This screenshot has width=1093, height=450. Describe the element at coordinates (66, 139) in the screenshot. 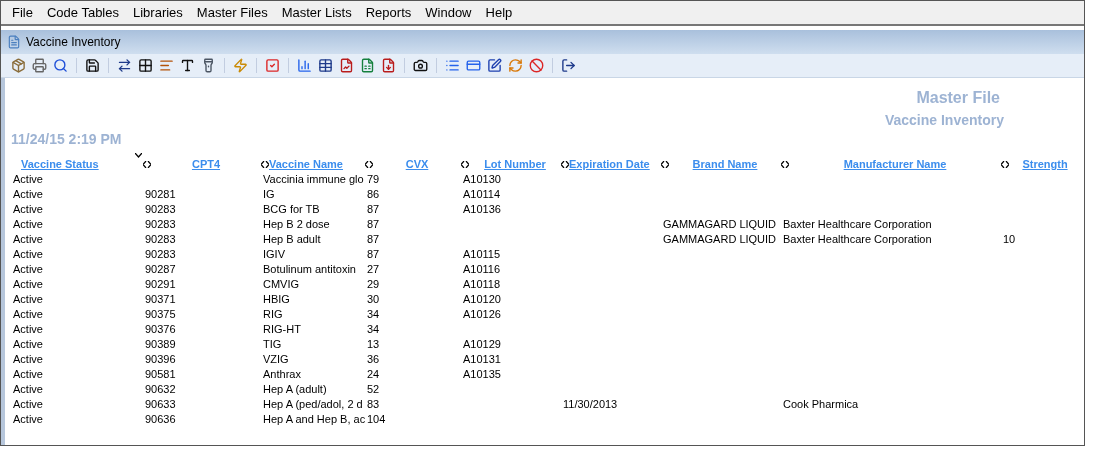

I see `report-timestamp: 11/24/15 2:19 PM` at that location.